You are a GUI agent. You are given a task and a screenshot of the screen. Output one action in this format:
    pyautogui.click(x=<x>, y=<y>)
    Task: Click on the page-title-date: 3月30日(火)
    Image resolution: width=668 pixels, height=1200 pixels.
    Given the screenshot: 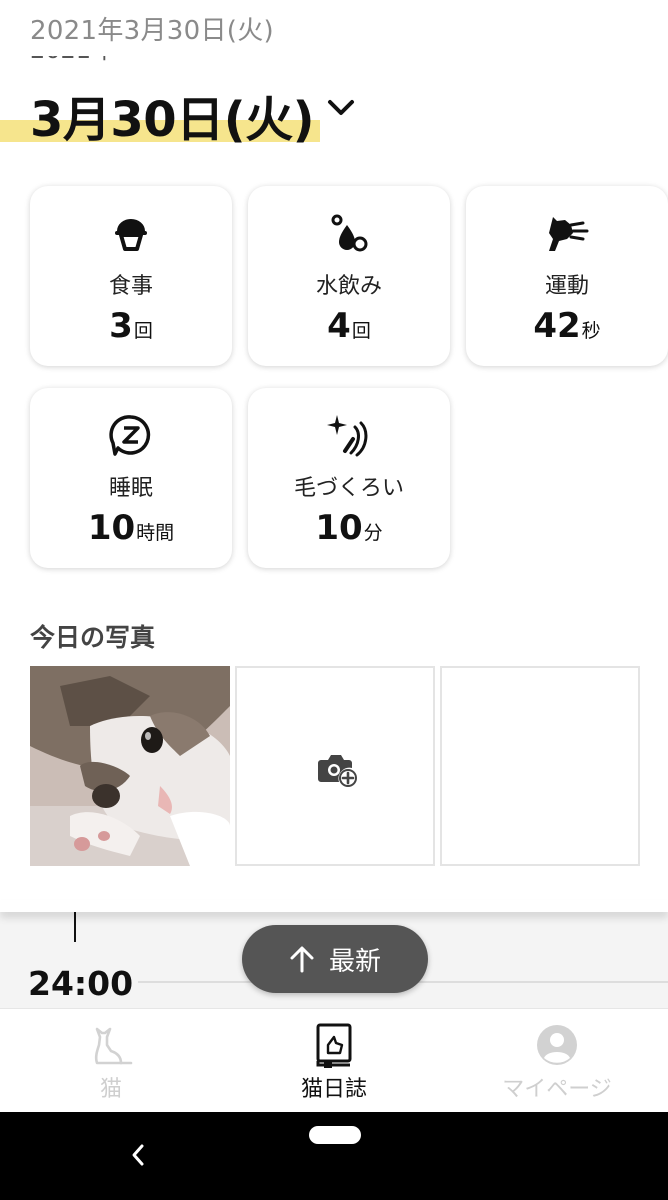 What is the action you would take?
    pyautogui.click(x=172, y=115)
    